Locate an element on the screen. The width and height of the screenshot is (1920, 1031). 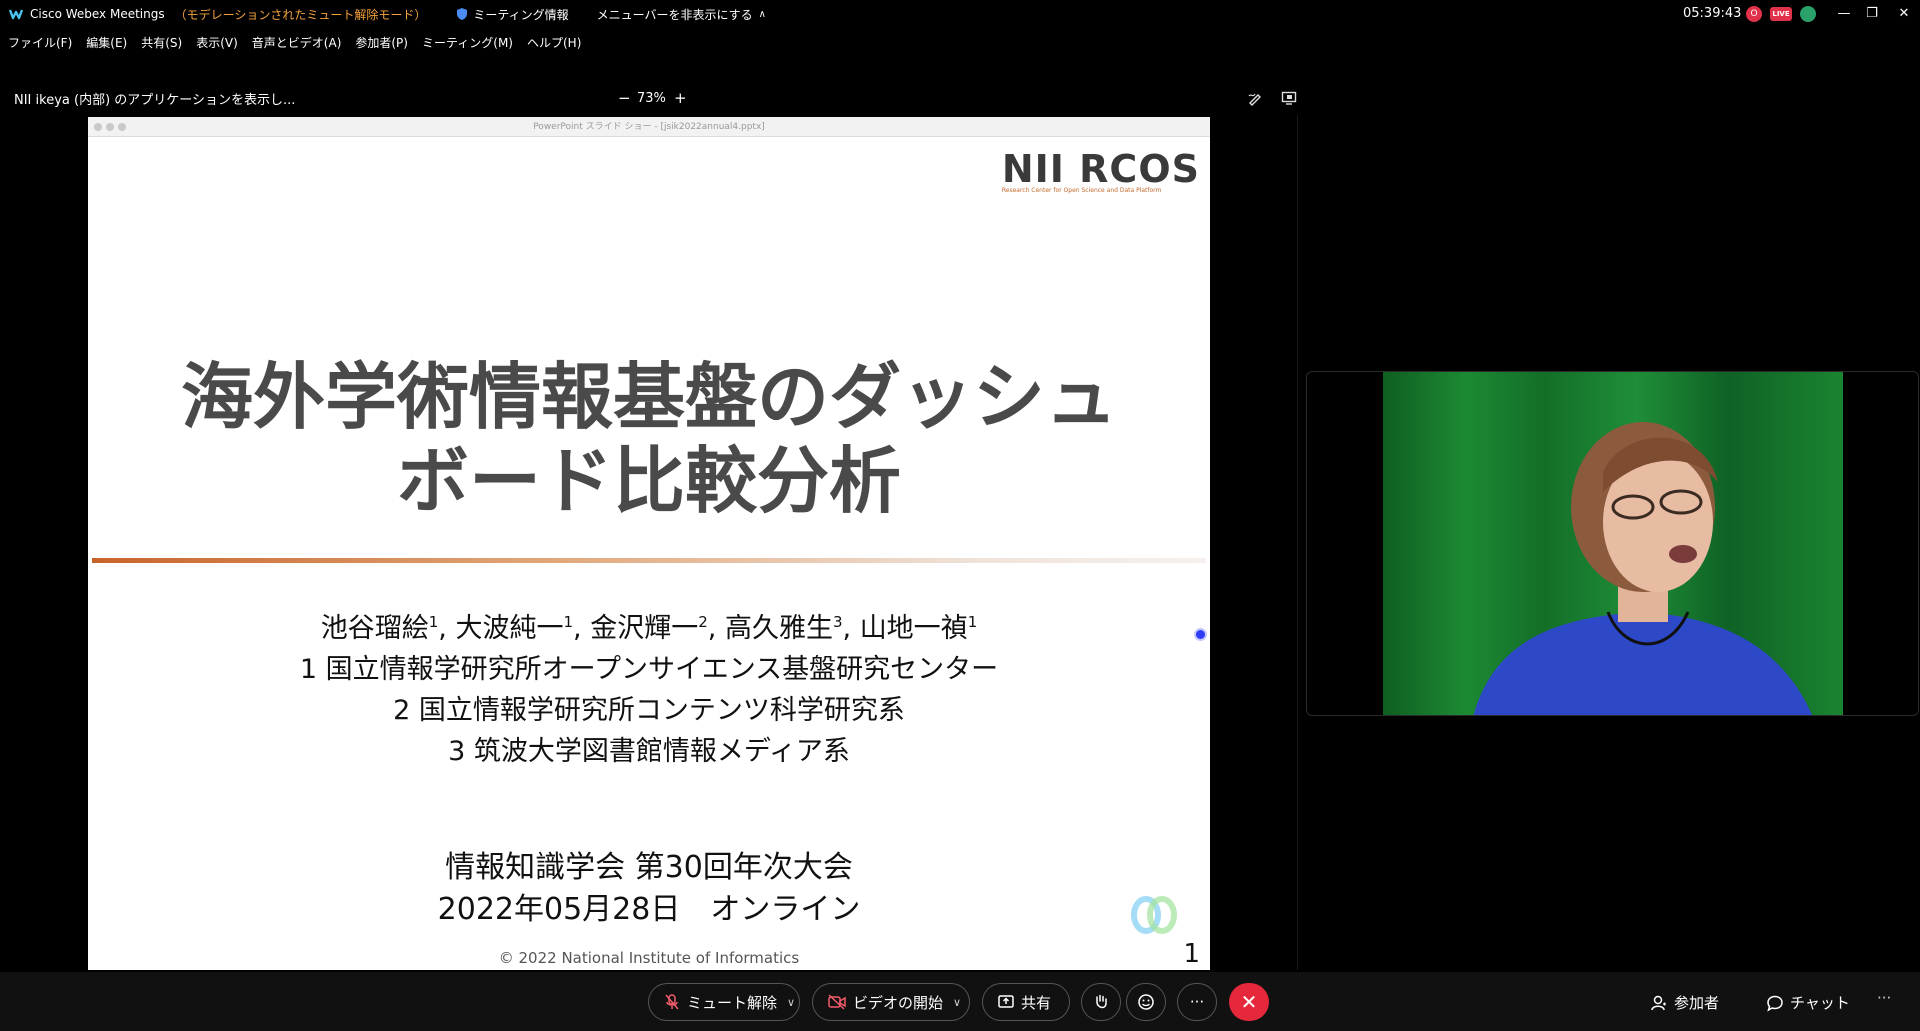
emoji-icon is located at coordinates (1146, 1002).